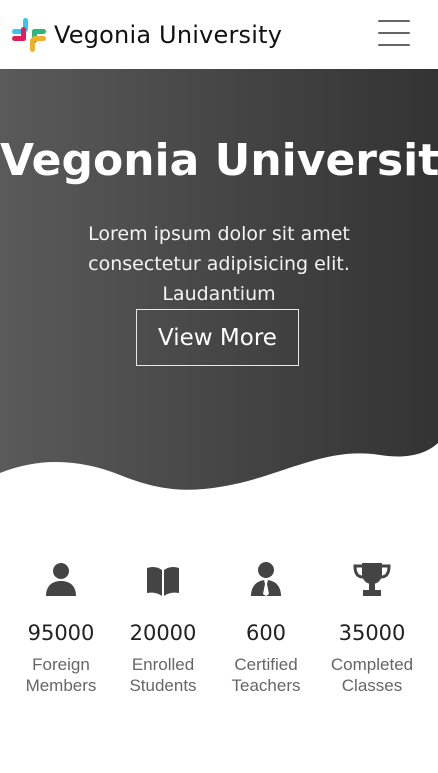 Image resolution: width=438 pixels, height=773 pixels. Describe the element at coordinates (372, 579) in the screenshot. I see `trophy-icon` at that location.